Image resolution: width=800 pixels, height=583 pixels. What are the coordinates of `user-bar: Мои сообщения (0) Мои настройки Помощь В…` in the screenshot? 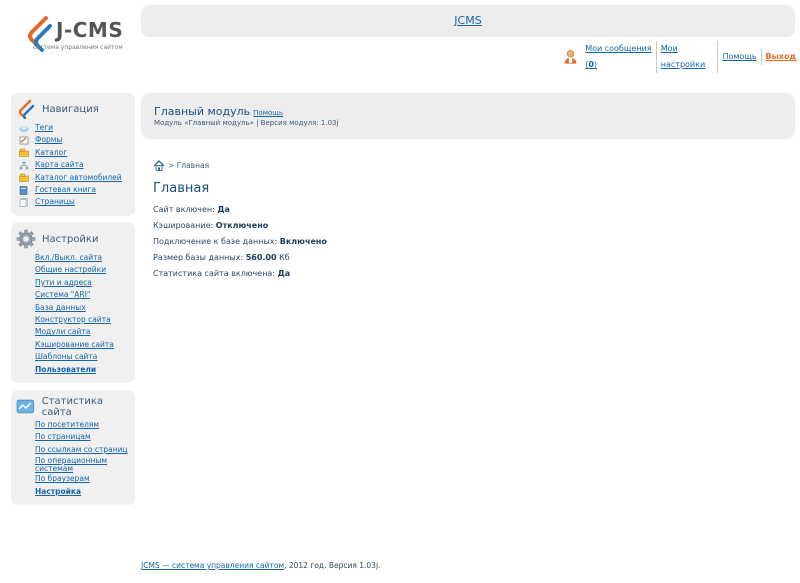 It's located at (682, 57).